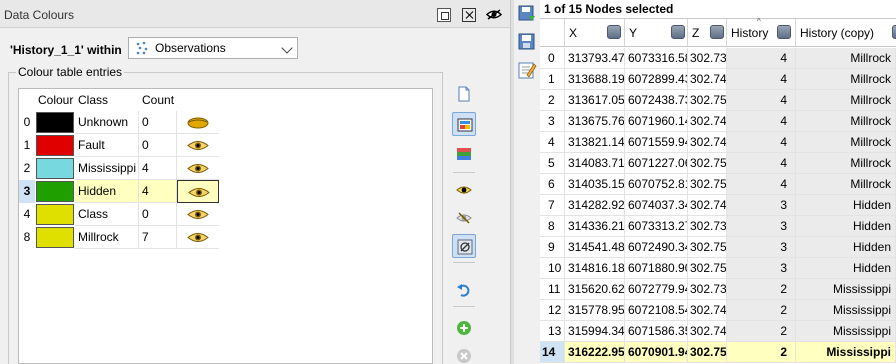 The width and height of the screenshot is (896, 364). Describe the element at coordinates (595, 163) in the screenshot. I see `cell-x: 314083.71` at that location.